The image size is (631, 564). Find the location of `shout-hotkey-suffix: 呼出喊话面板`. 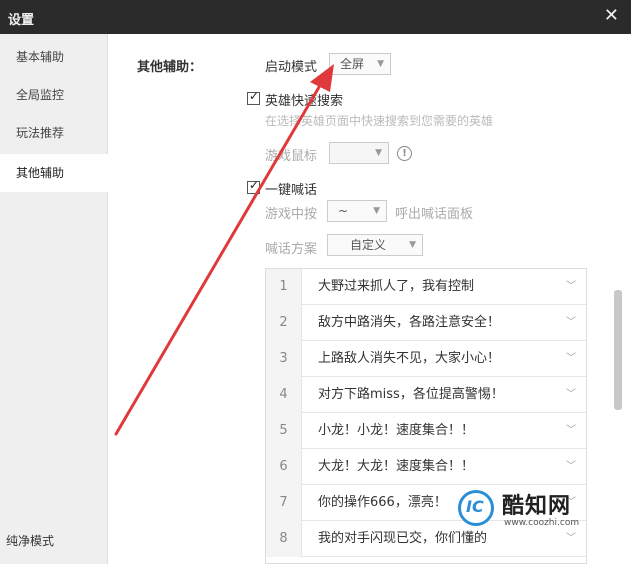

shout-hotkey-suffix: 呼出喊话面板 is located at coordinates (434, 214).